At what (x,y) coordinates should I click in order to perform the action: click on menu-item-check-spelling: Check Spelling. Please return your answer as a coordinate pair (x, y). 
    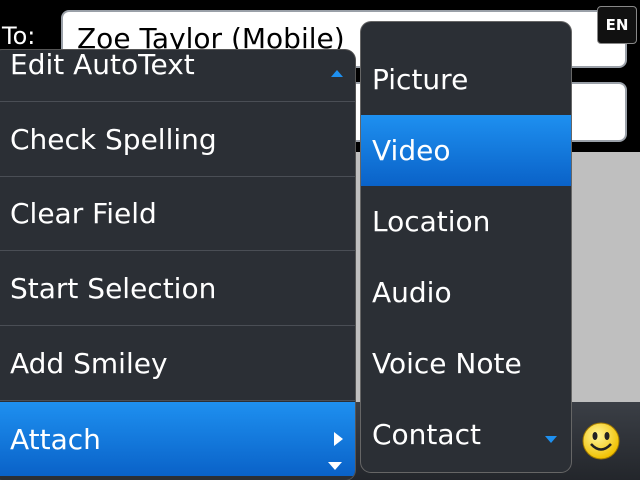
    Looking at the image, I should click on (177, 140).